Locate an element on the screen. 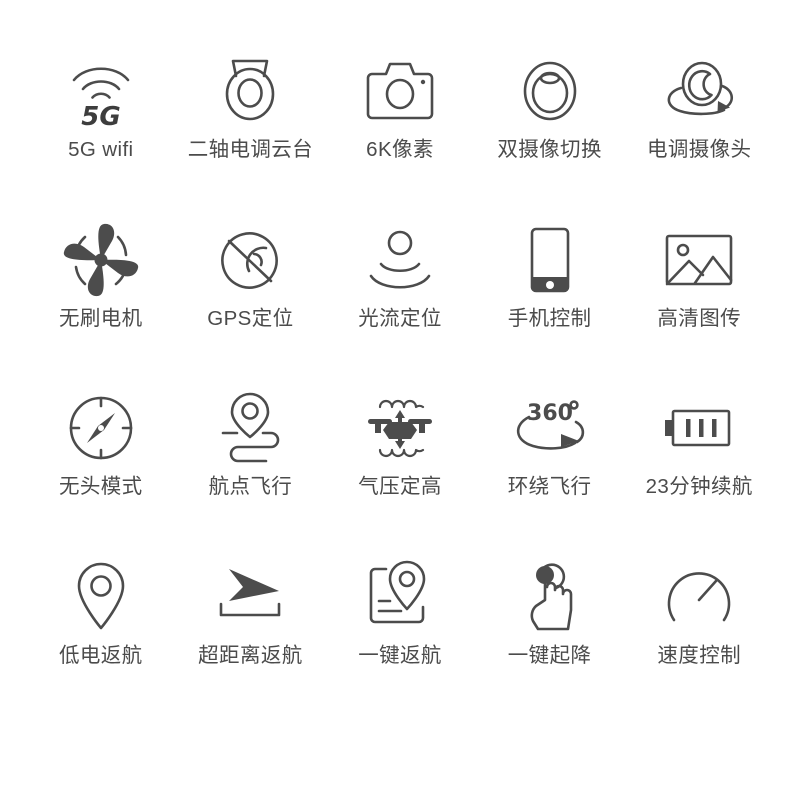 The image size is (800, 800). feature-item-low-battery-return: 低电返航 is located at coordinates (101, 642).